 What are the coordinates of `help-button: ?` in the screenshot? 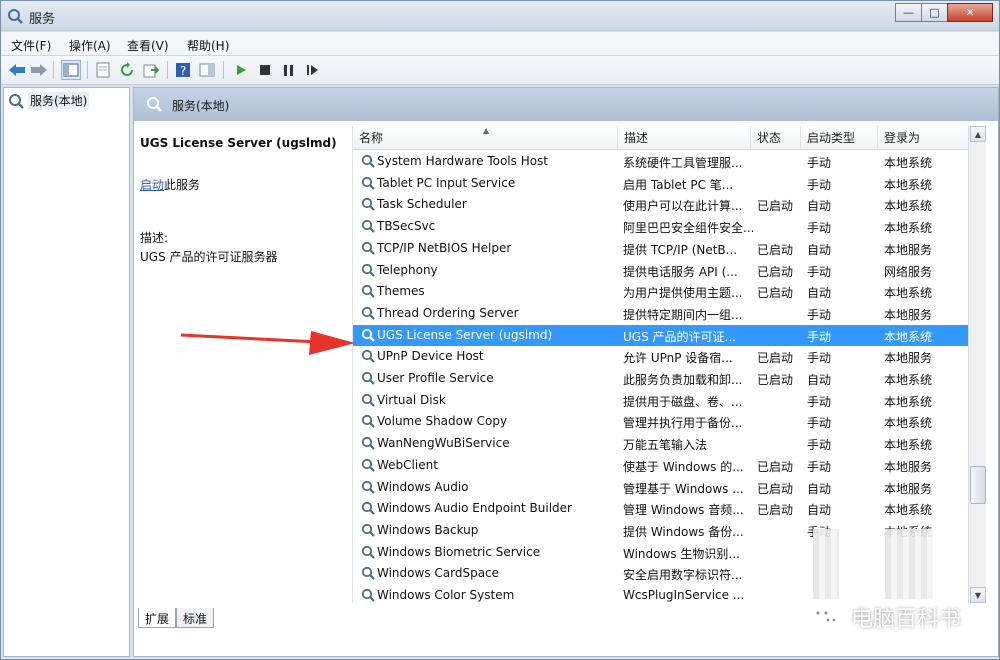 It's located at (183, 70).